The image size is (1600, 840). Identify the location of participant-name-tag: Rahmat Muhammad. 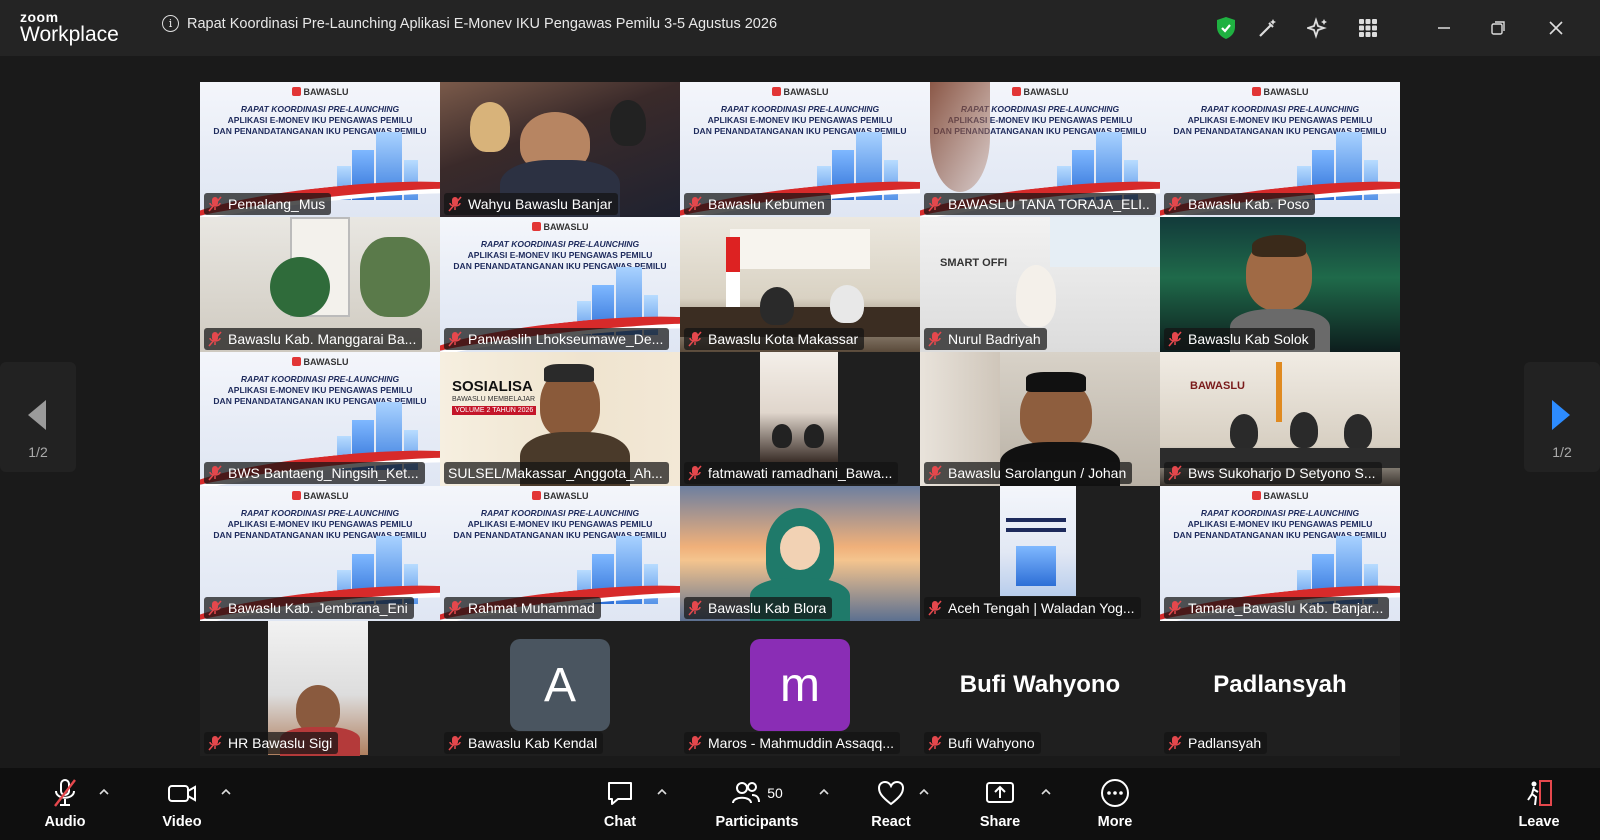
(522, 608).